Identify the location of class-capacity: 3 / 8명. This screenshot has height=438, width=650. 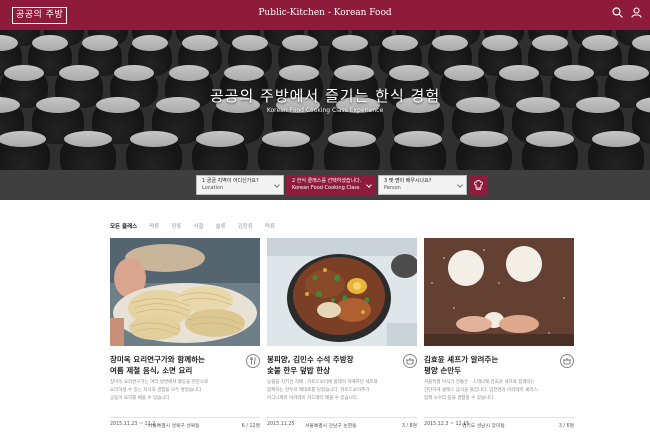
(409, 426).